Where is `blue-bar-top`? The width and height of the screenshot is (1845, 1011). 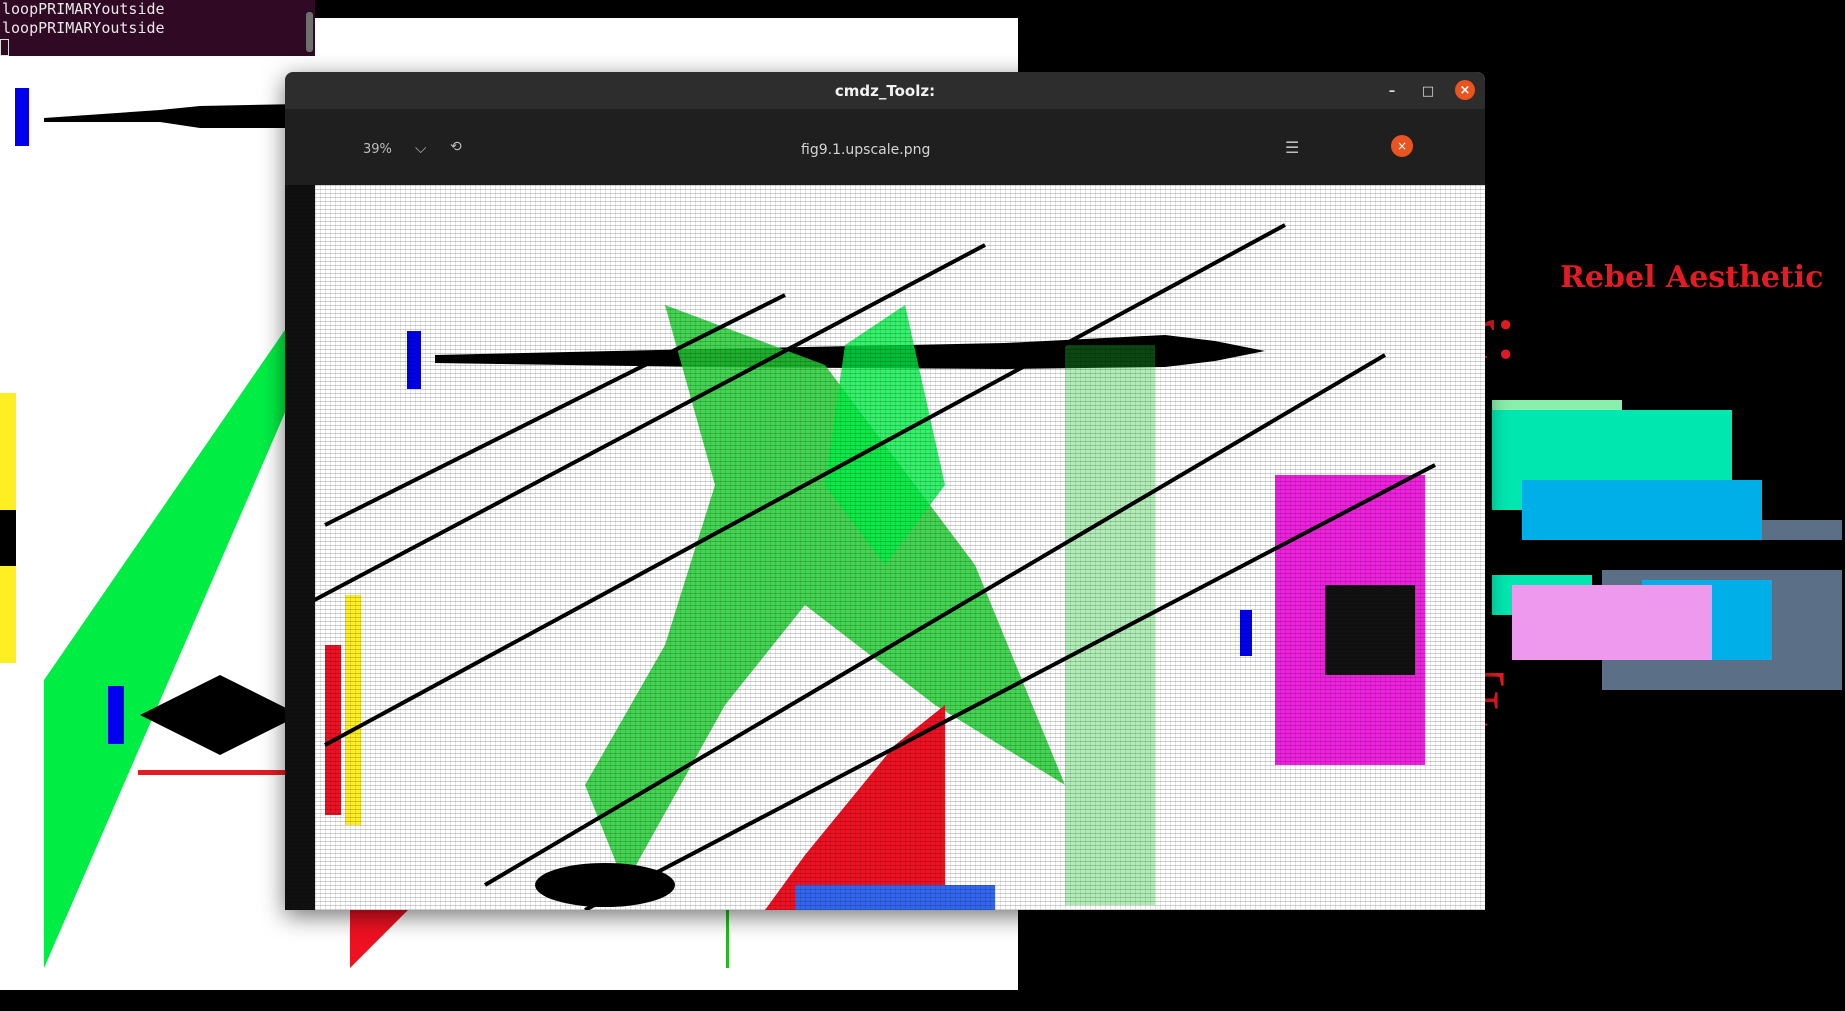 blue-bar-top is located at coordinates (22, 117).